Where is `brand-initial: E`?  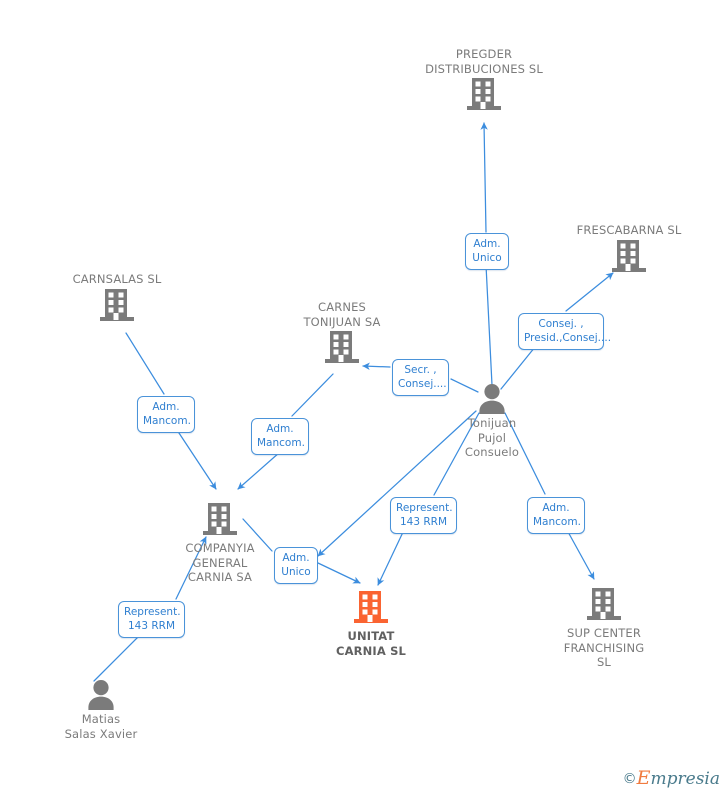
brand-initial: E is located at coordinates (643, 778).